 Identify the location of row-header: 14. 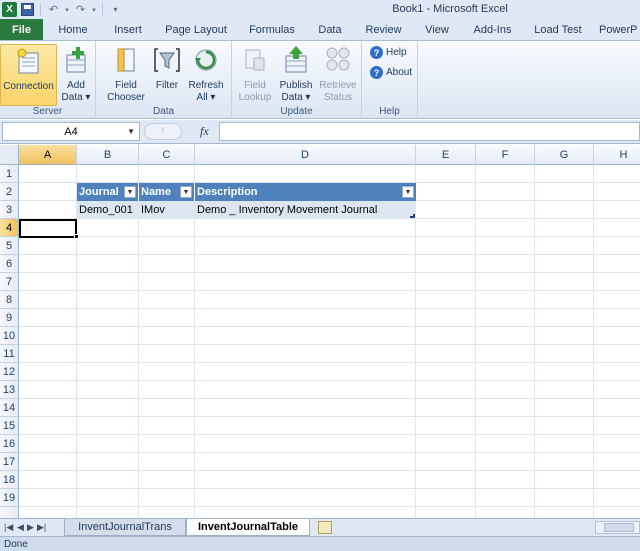
(9, 408).